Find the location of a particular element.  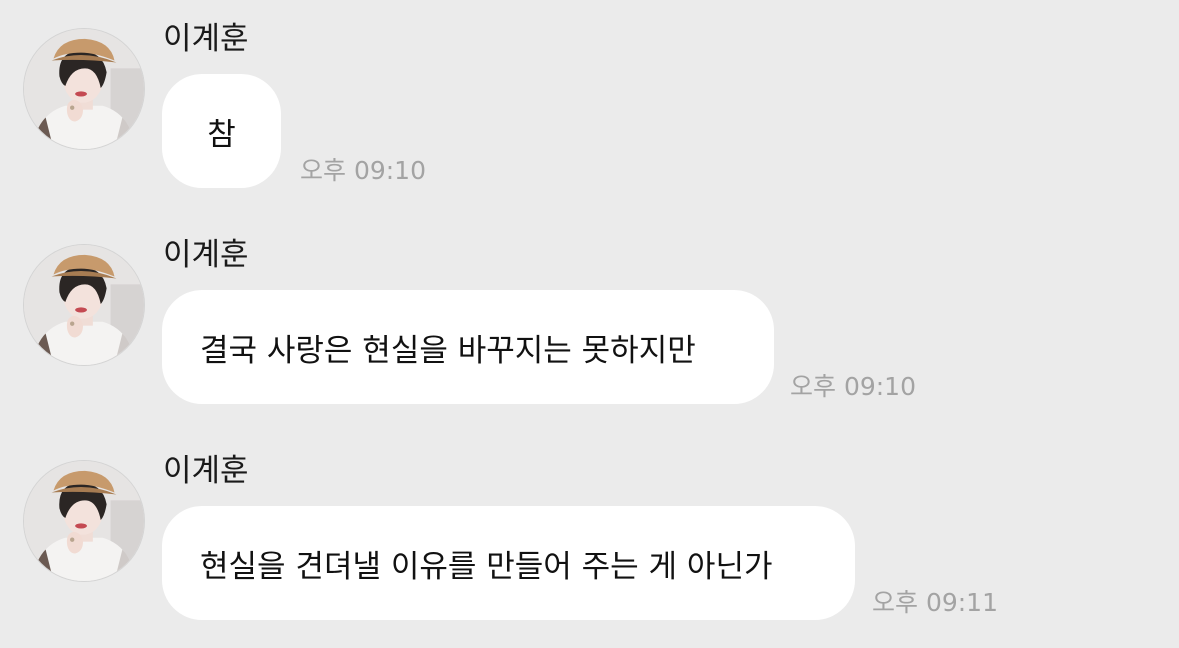

message-text: 참 is located at coordinates (221, 134).